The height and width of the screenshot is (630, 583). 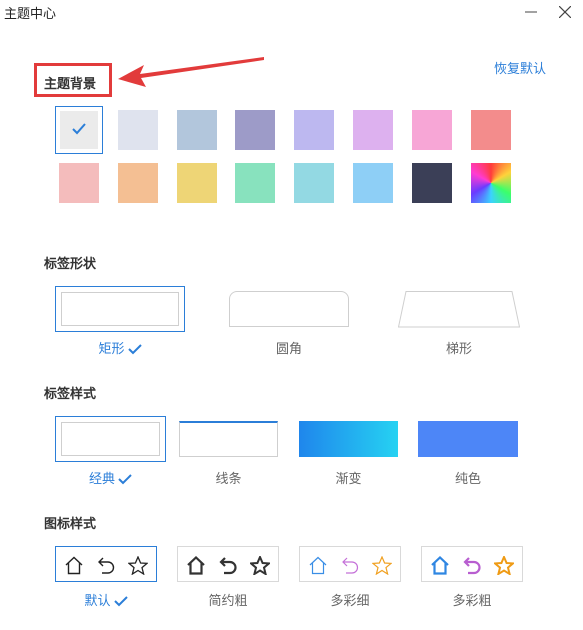 I want to click on section-title-tab-shape: 标签形状, so click(x=70, y=264).